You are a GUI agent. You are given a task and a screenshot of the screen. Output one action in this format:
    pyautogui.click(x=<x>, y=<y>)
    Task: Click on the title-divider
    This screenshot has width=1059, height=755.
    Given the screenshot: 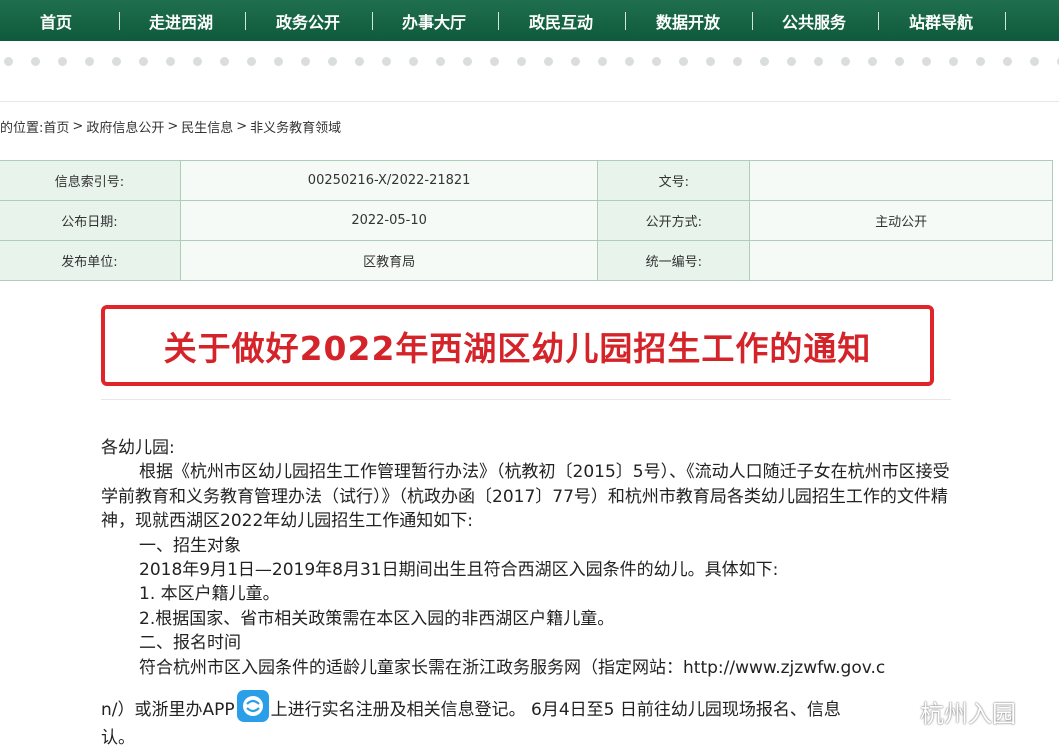 What is the action you would take?
    pyautogui.click(x=526, y=399)
    